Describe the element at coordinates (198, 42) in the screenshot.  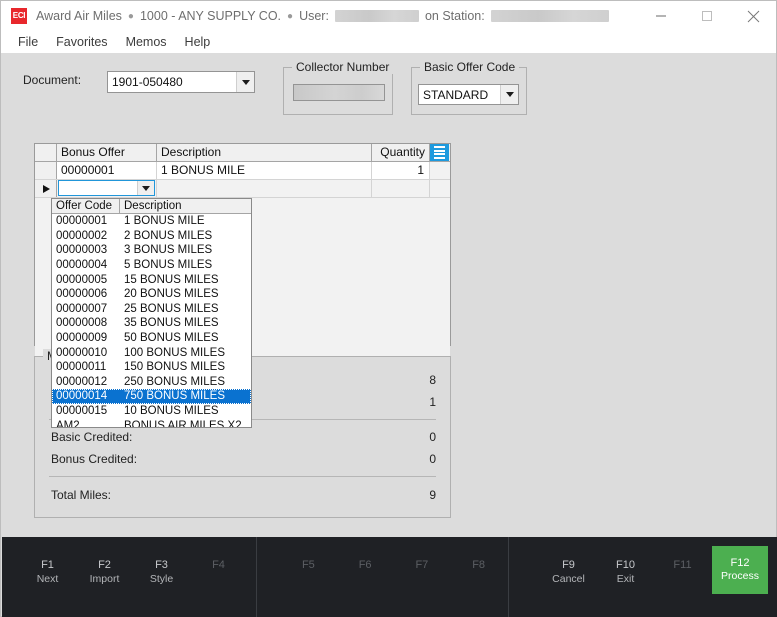
I see `menu-item-help: Help` at that location.